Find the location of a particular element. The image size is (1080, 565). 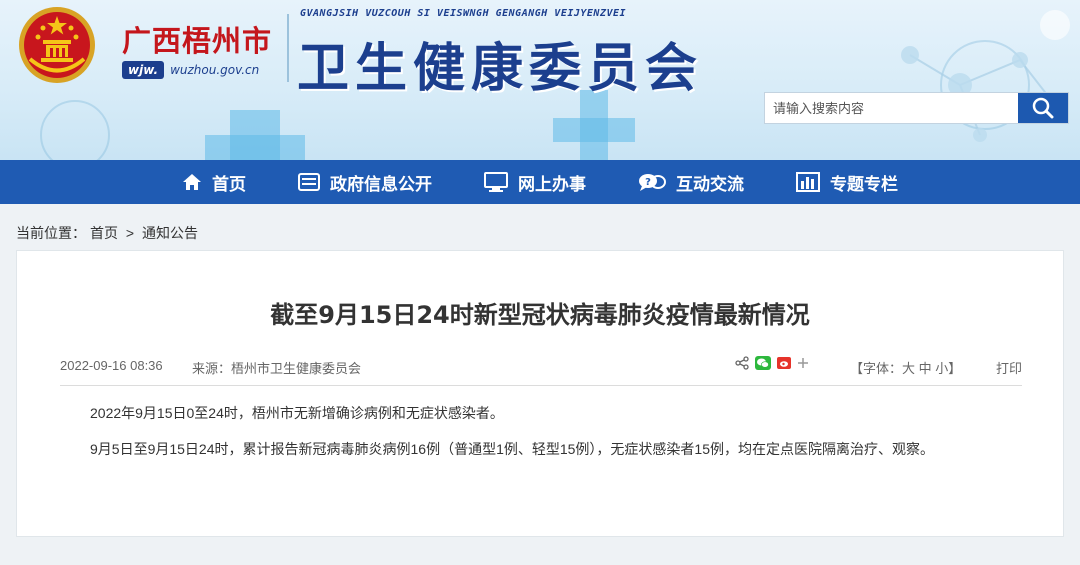

nav-item-home: 首页 is located at coordinates (214, 182).